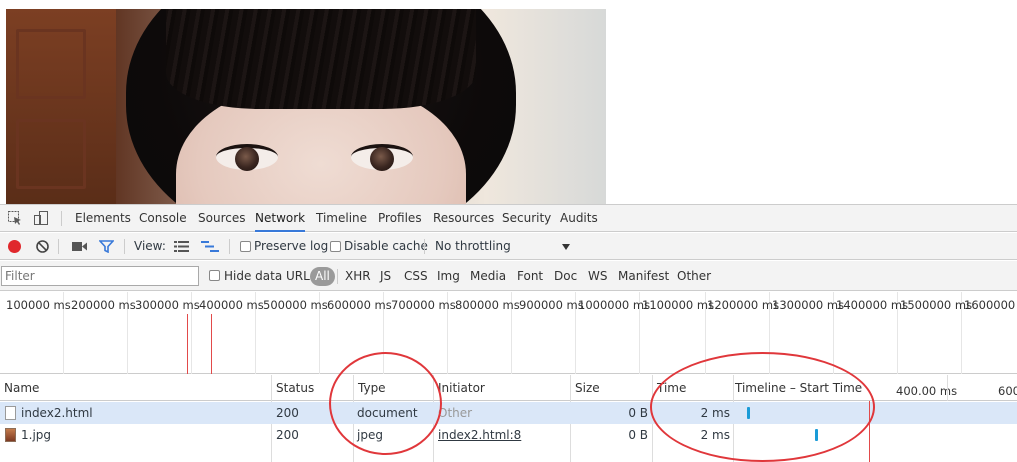 The width and height of the screenshot is (1017, 462). I want to click on clear-icon, so click(42, 248).